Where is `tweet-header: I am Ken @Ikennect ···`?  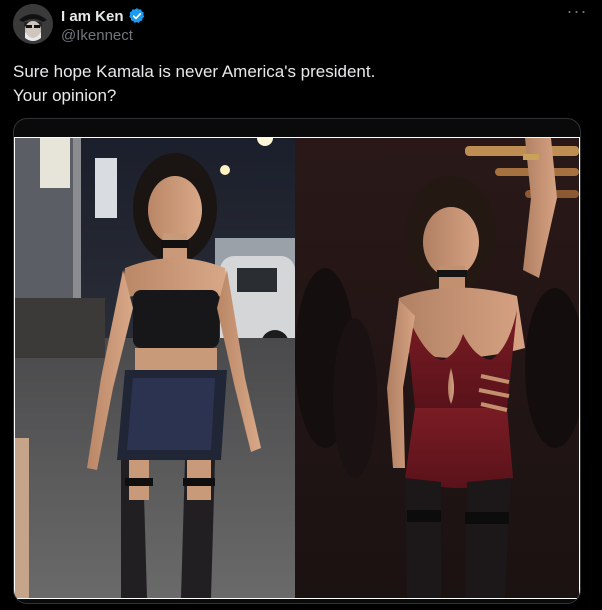 tweet-header: I am Ken @Ikennect ··· is located at coordinates (302, 24).